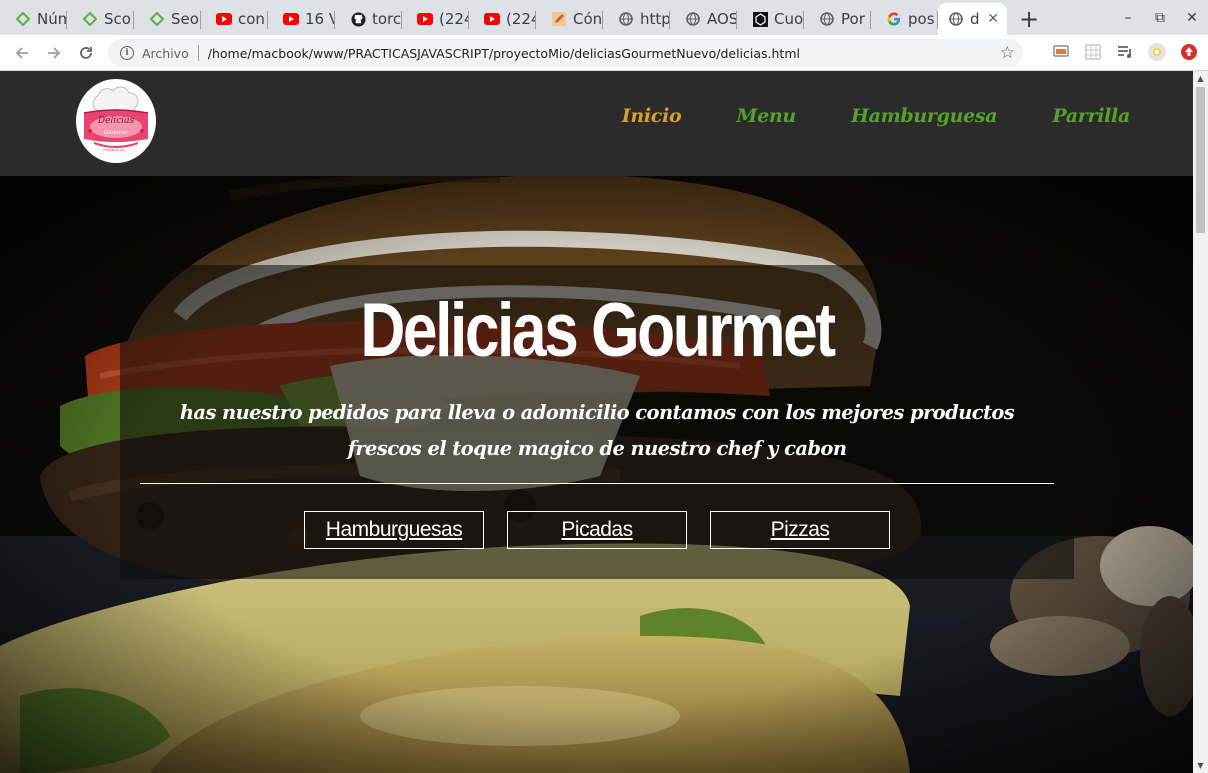  Describe the element at coordinates (167, 19) in the screenshot. I see `tab-3: Seo` at that location.